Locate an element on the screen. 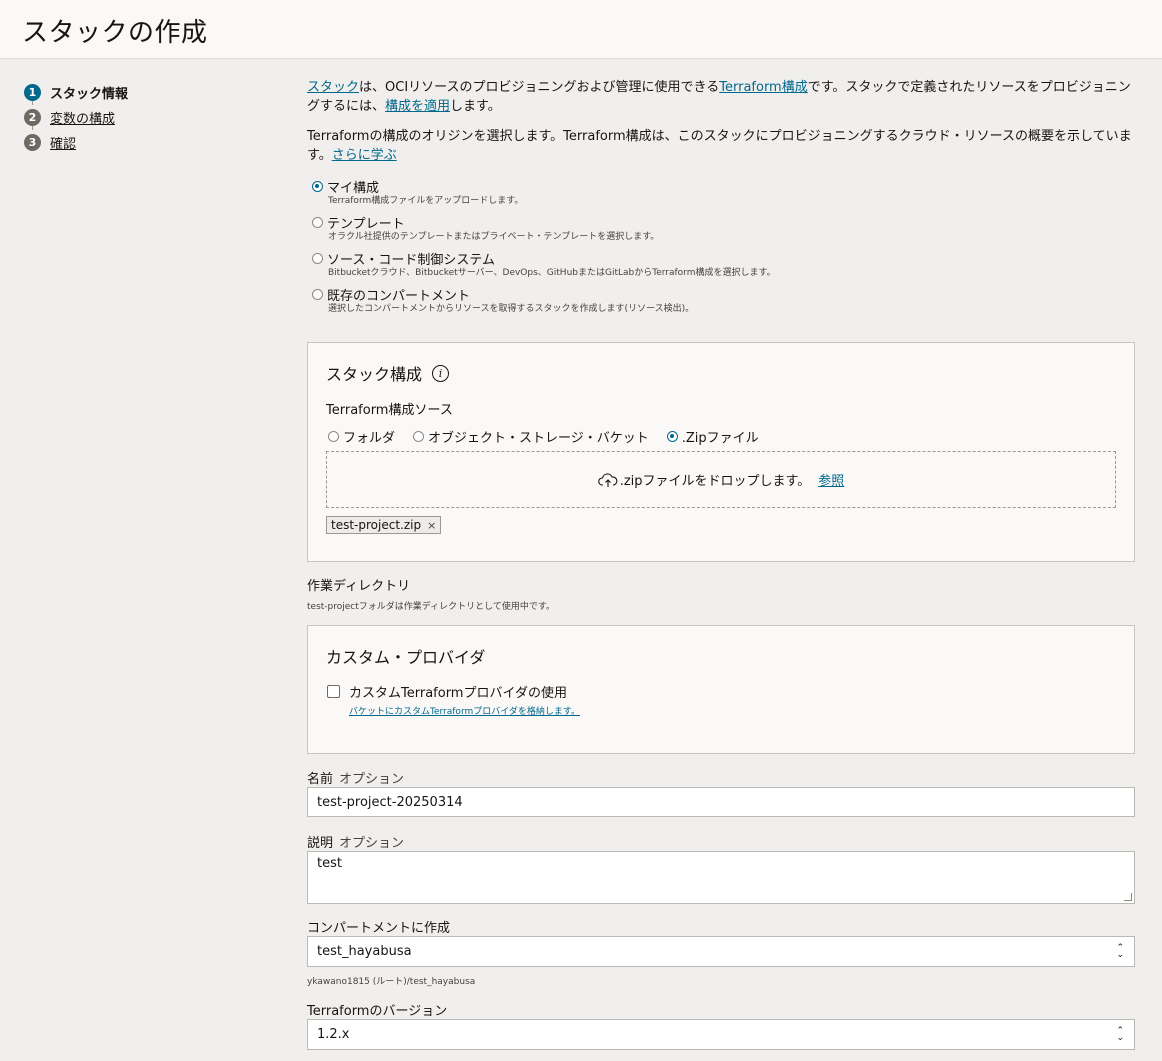 The width and height of the screenshot is (1162, 1061). step-stack-info: 1 スタック情報 is located at coordinates (76, 92).